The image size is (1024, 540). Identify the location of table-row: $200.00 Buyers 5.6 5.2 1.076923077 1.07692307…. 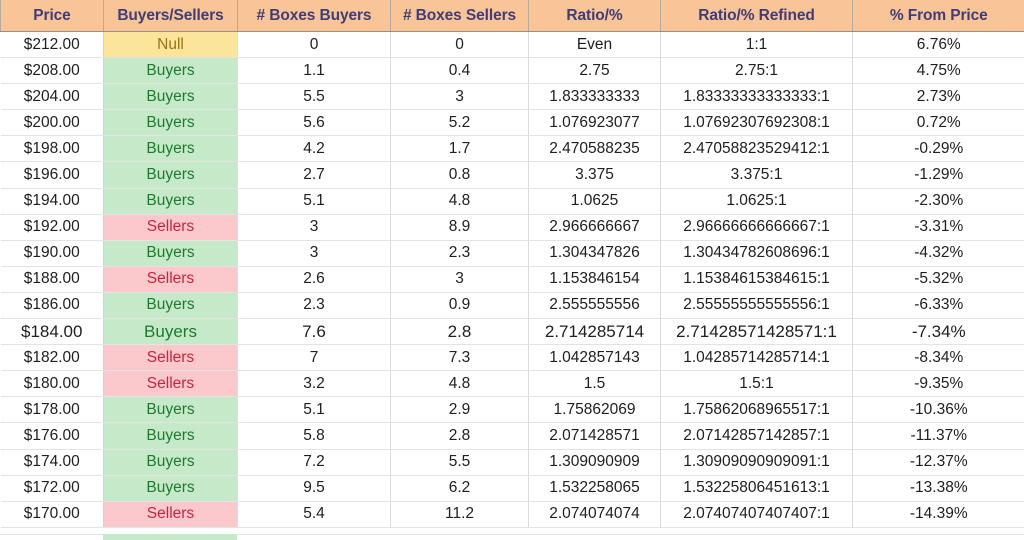
(512, 123).